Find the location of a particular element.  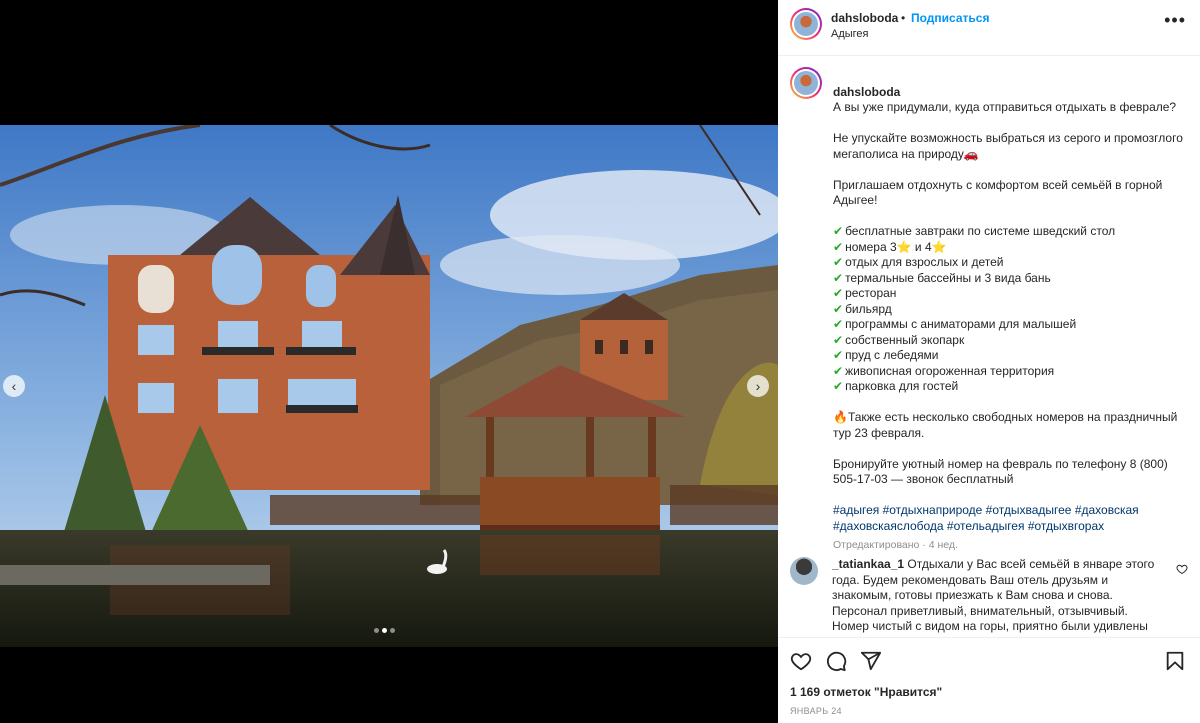

list-item: ✔ парковка для гостей is located at coordinates (896, 386).